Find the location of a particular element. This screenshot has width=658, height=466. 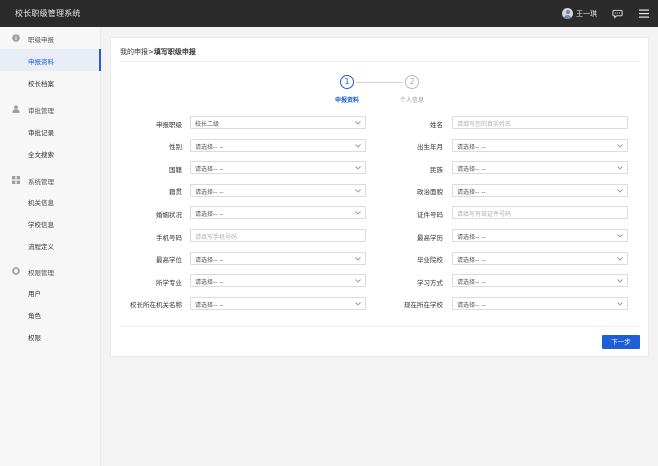

field-label: 现在所在学校 is located at coordinates (423, 305).